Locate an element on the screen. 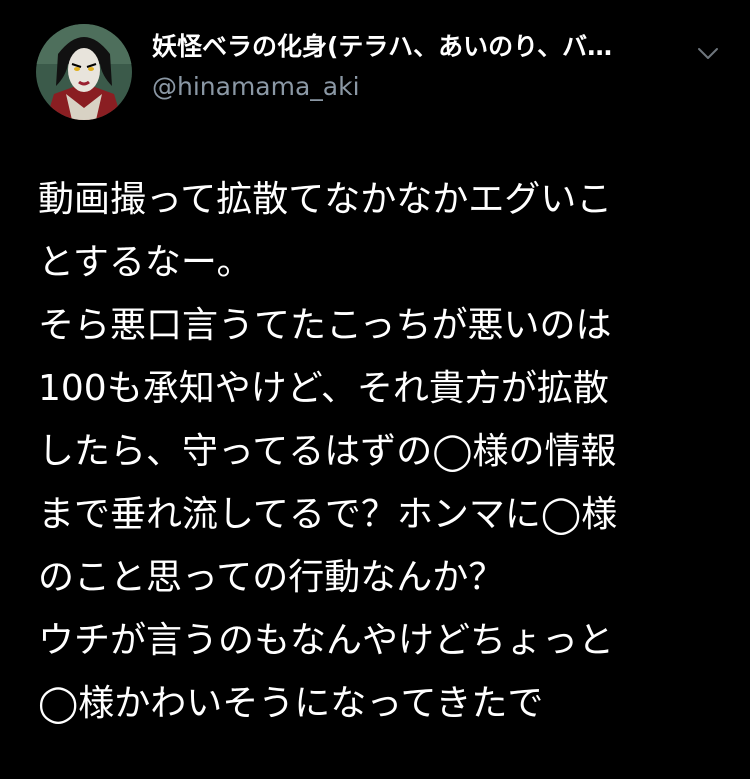  tweet-text-line: とするなー。 is located at coordinates (145, 262).